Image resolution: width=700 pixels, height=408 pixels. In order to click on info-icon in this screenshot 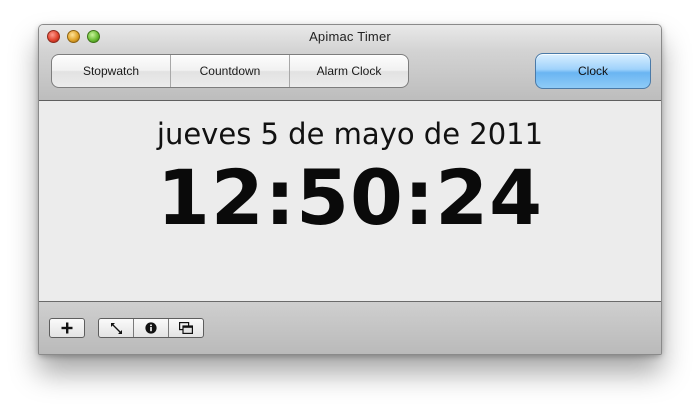, I will do `click(151, 328)`.